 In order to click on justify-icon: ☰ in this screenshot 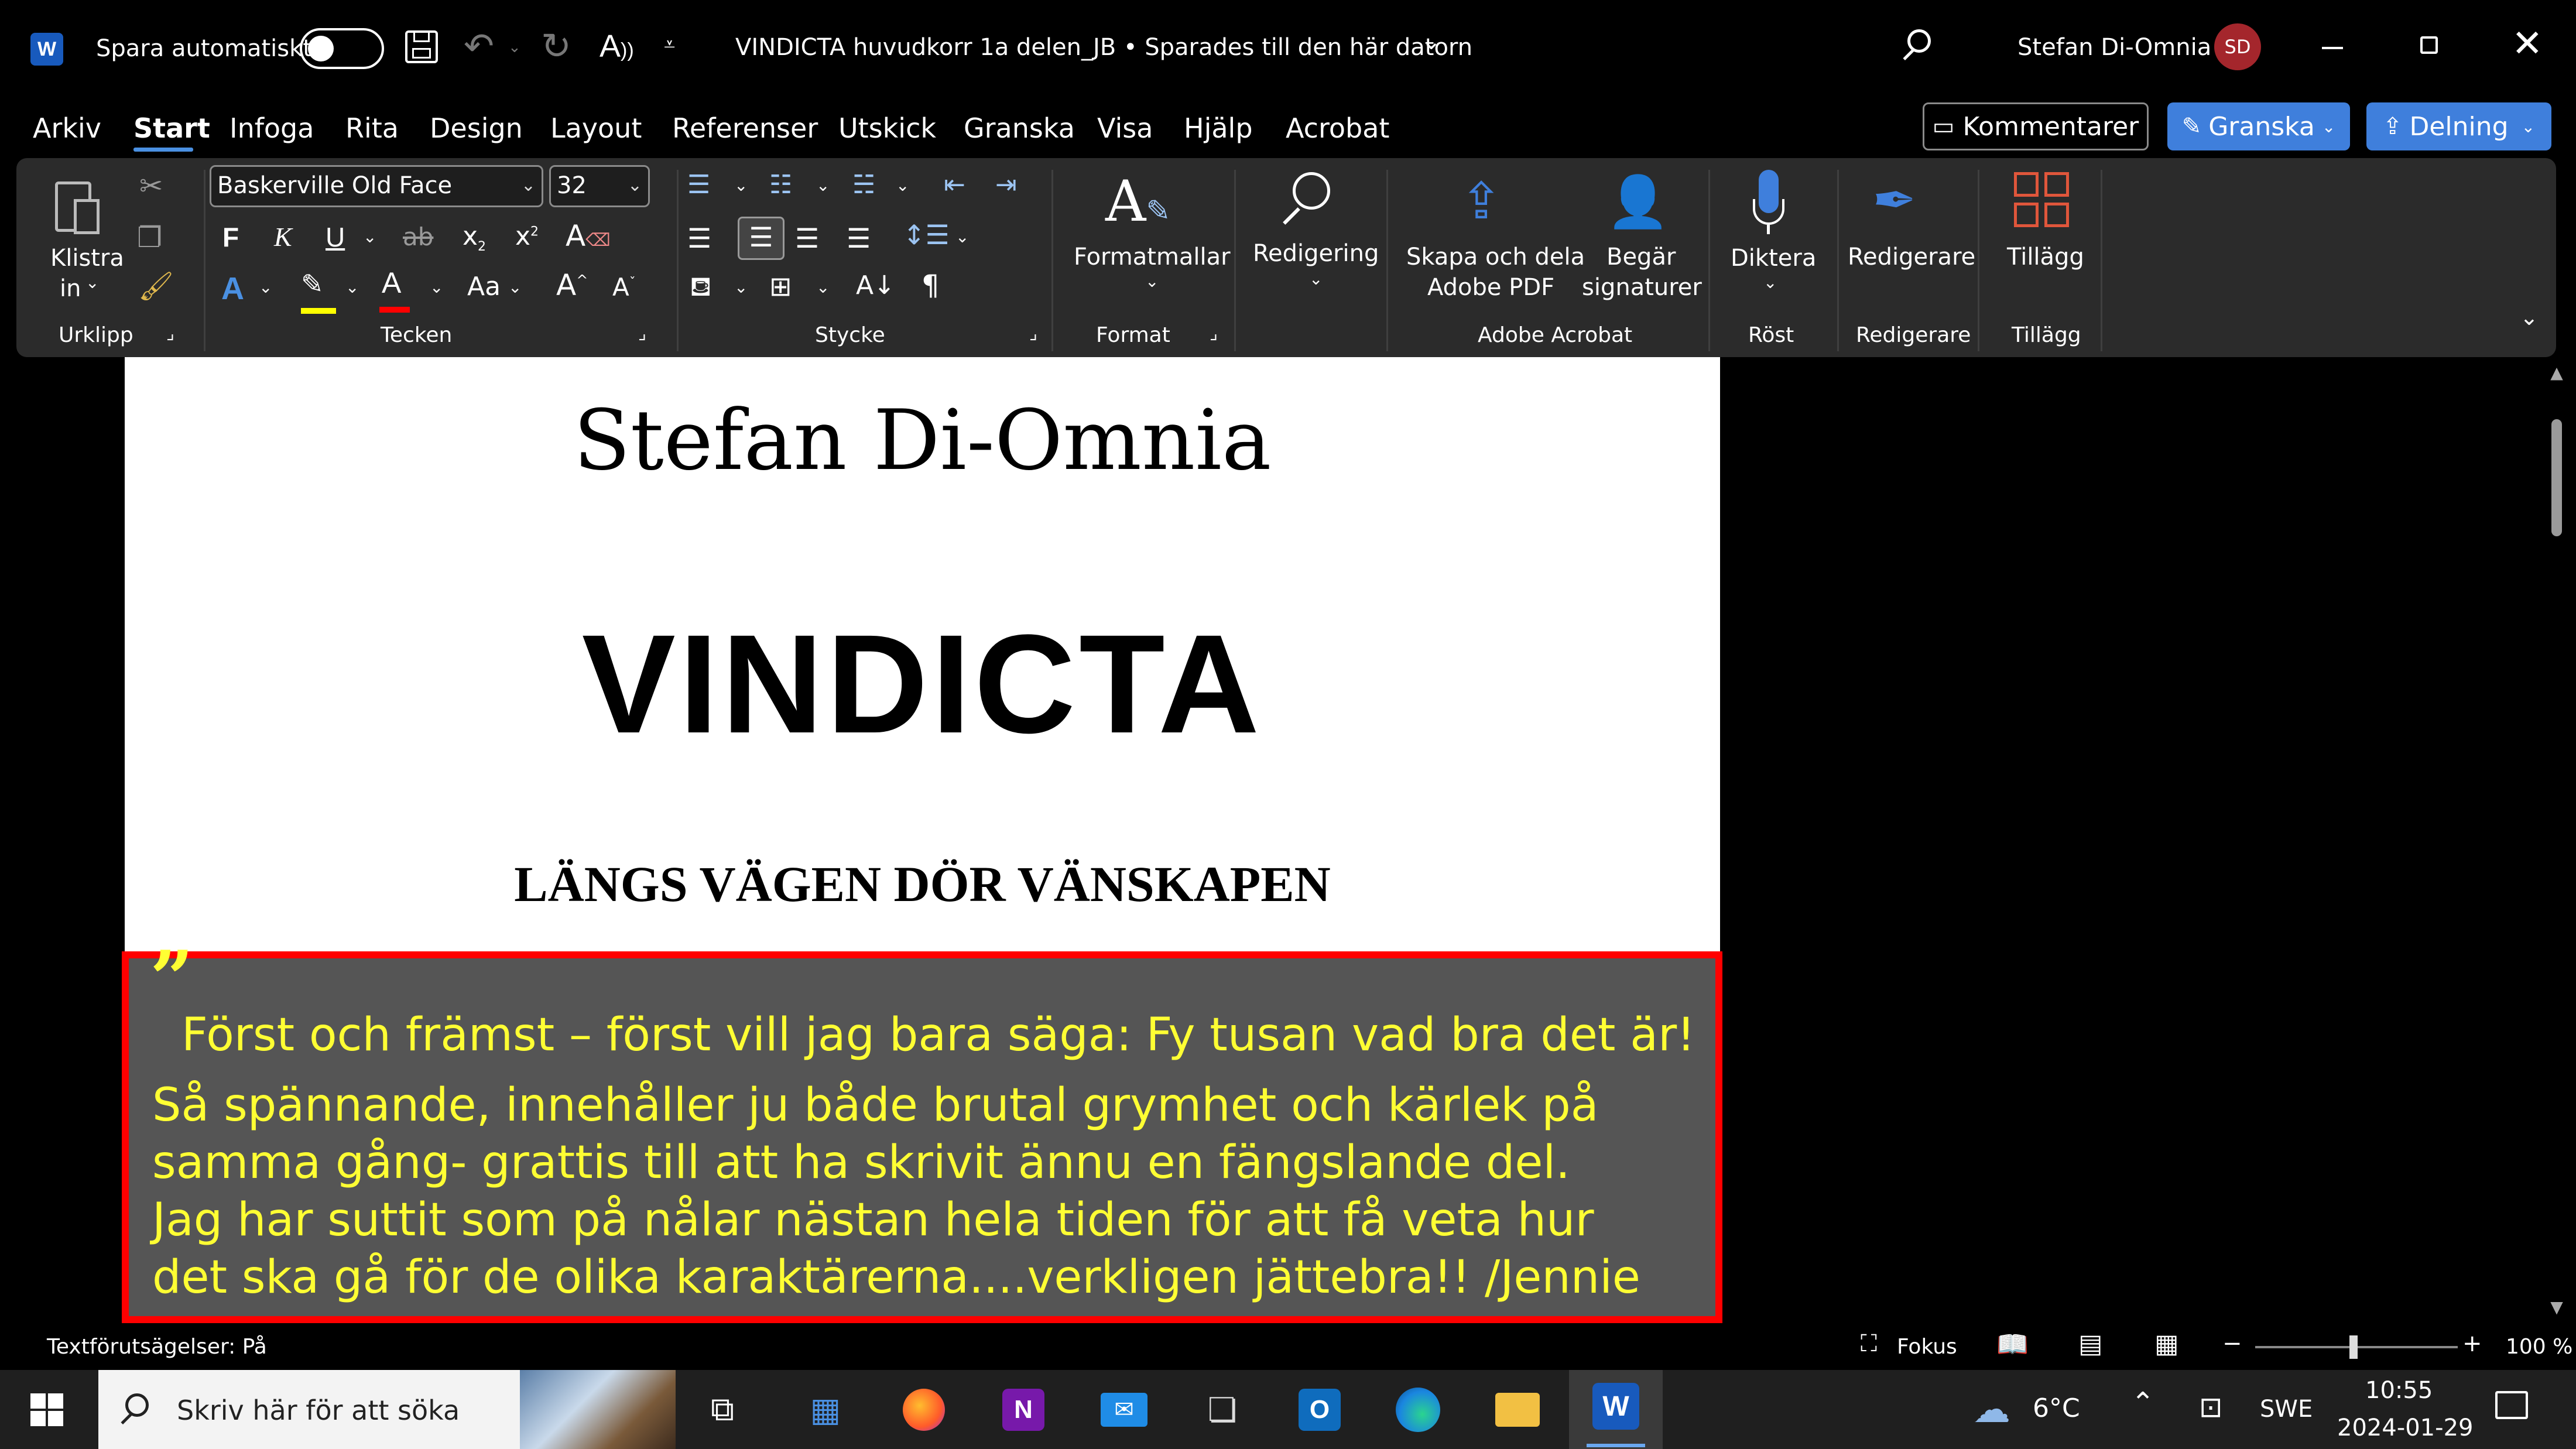, I will do `click(859, 238)`.